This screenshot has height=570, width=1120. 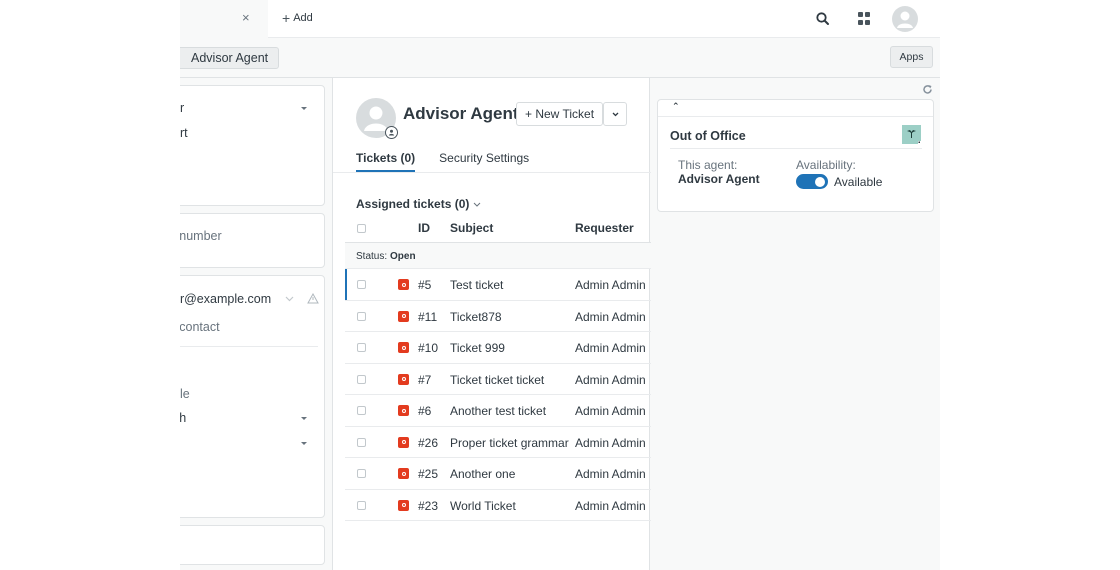 I want to click on assigned-tickets-label: Assigned tickets (0), so click(x=413, y=204).